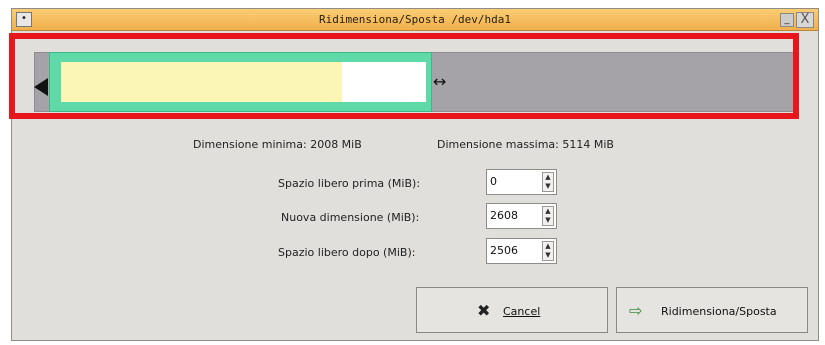  What do you see at coordinates (787, 20) in the screenshot?
I see `minimize-button: _` at bounding box center [787, 20].